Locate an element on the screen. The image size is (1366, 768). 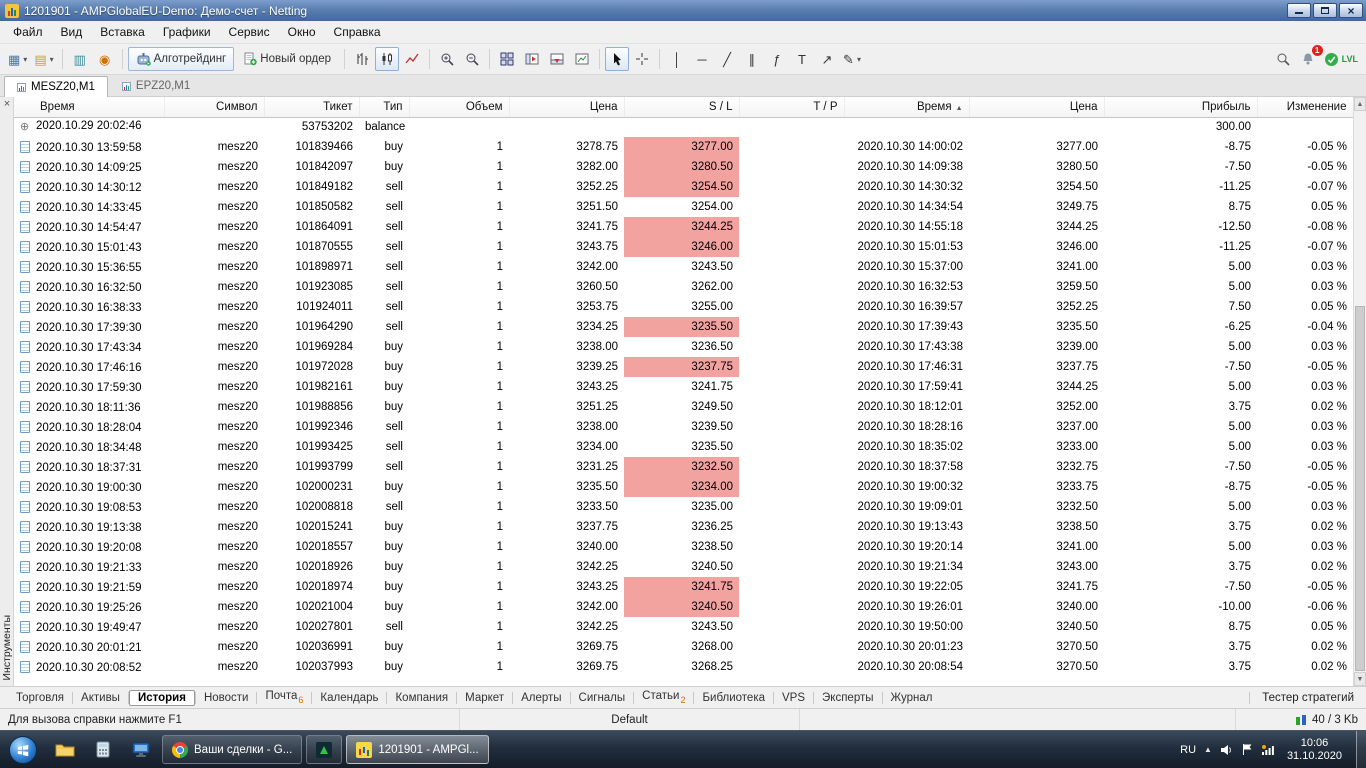
start-button is located at coordinates (23, 749).